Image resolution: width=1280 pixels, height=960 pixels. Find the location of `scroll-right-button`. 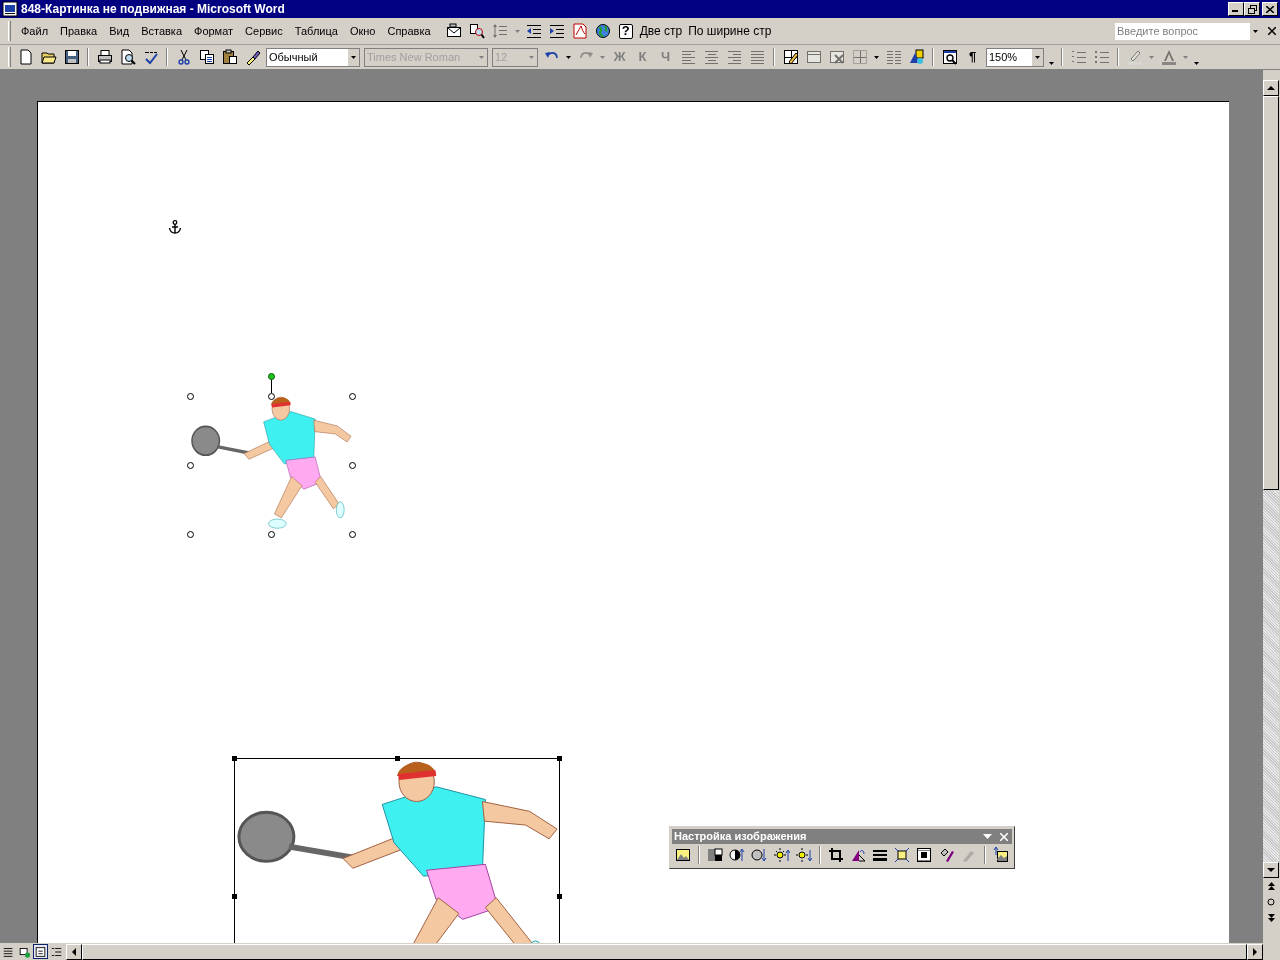

scroll-right-button is located at coordinates (1255, 951).